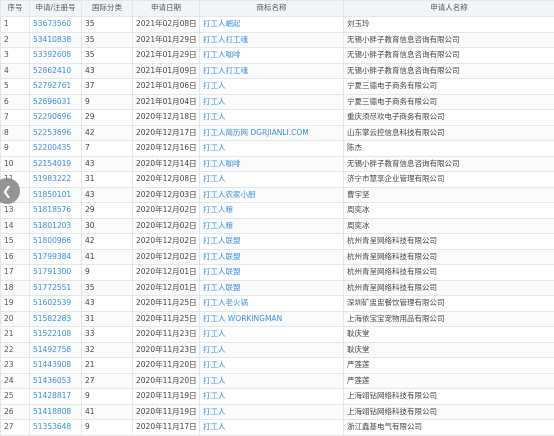 This screenshot has height=436, width=554. Describe the element at coordinates (52, 39) in the screenshot. I see `cell-reg-number-link: 53410838` at that location.